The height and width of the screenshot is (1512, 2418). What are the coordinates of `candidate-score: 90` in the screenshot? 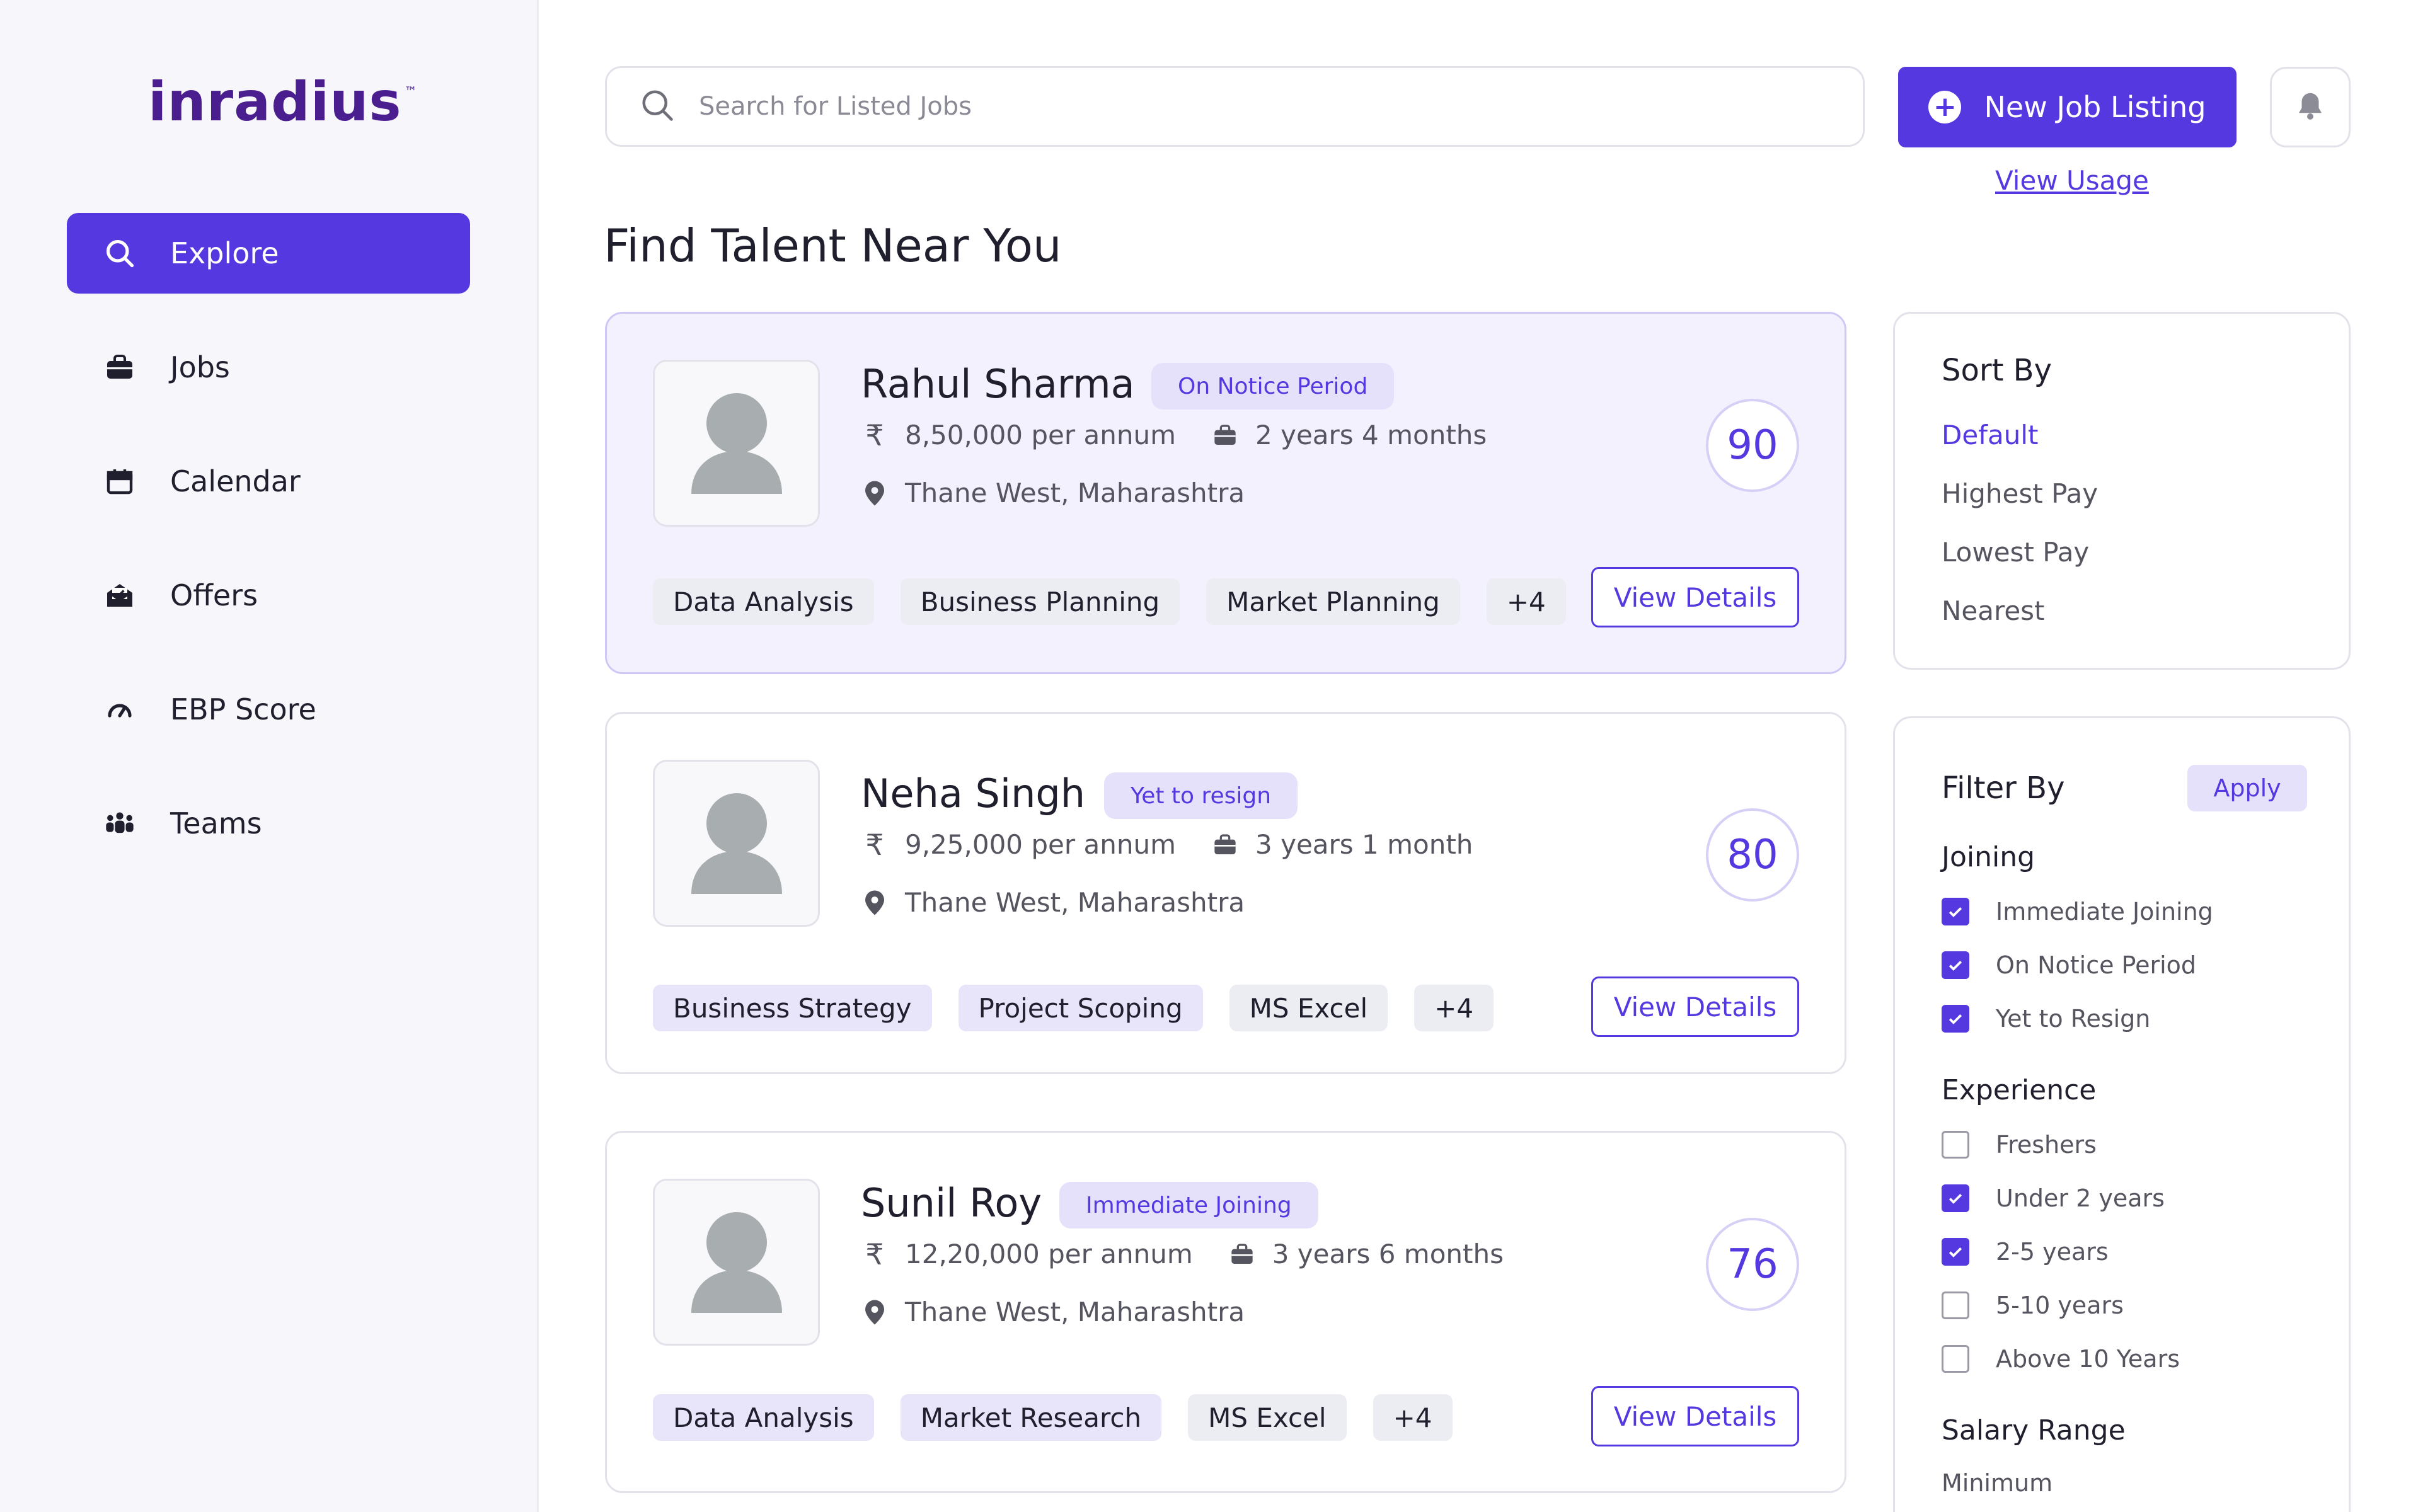 It's located at (1752, 445).